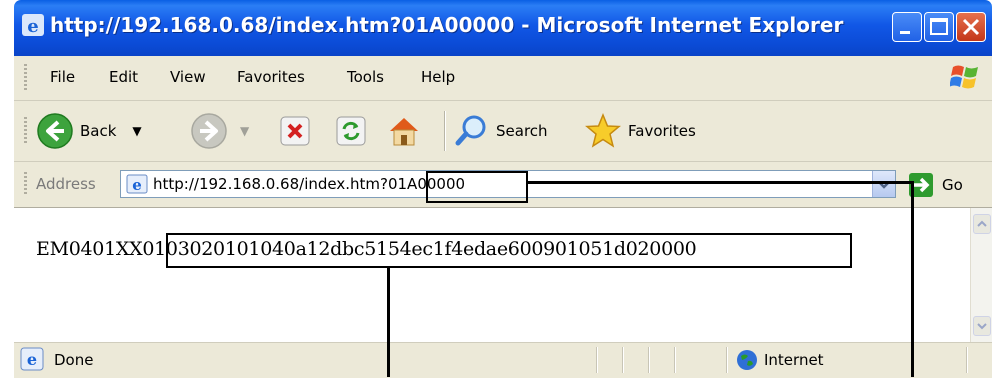  I want to click on address-label: Address, so click(66, 184).